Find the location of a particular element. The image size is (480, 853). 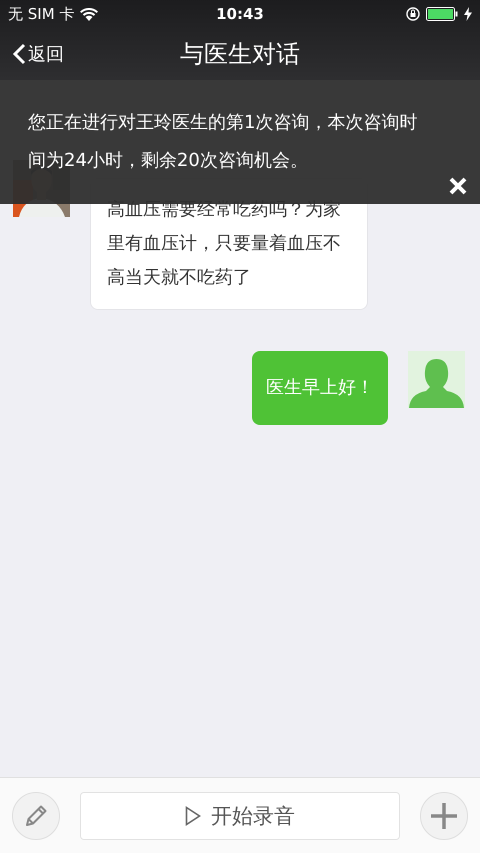

carrier-label: 无 SIM 卡 is located at coordinates (41, 14).